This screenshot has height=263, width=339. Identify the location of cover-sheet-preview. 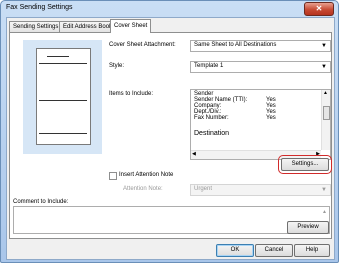
(62, 97).